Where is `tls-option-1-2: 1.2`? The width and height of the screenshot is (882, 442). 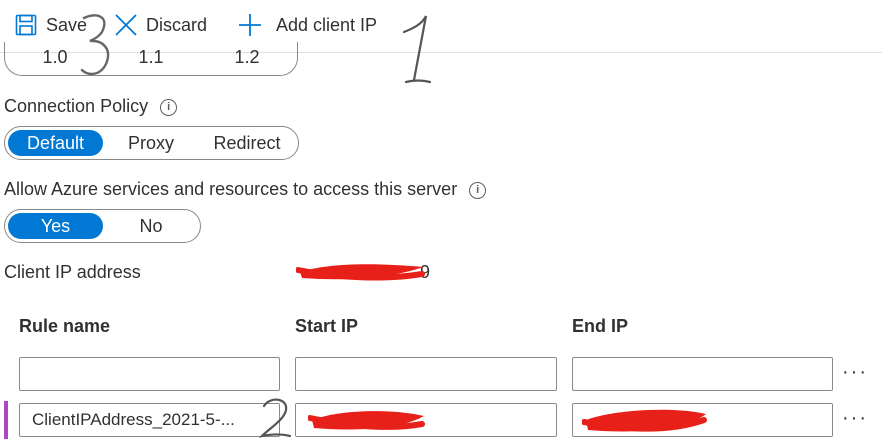
tls-option-1-2: 1.2 is located at coordinates (247, 57).